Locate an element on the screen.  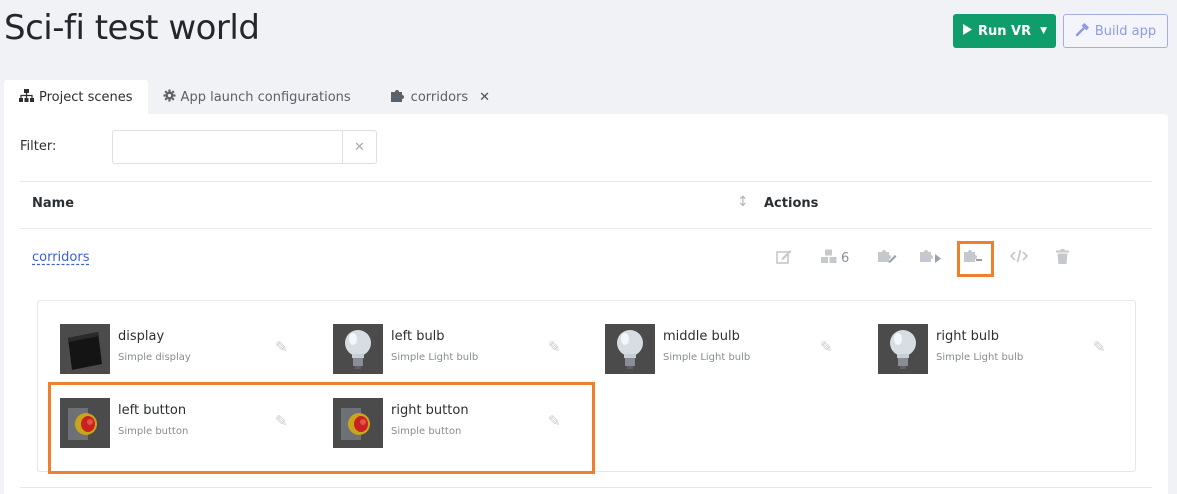
column-header-actions: Actions is located at coordinates (791, 203).